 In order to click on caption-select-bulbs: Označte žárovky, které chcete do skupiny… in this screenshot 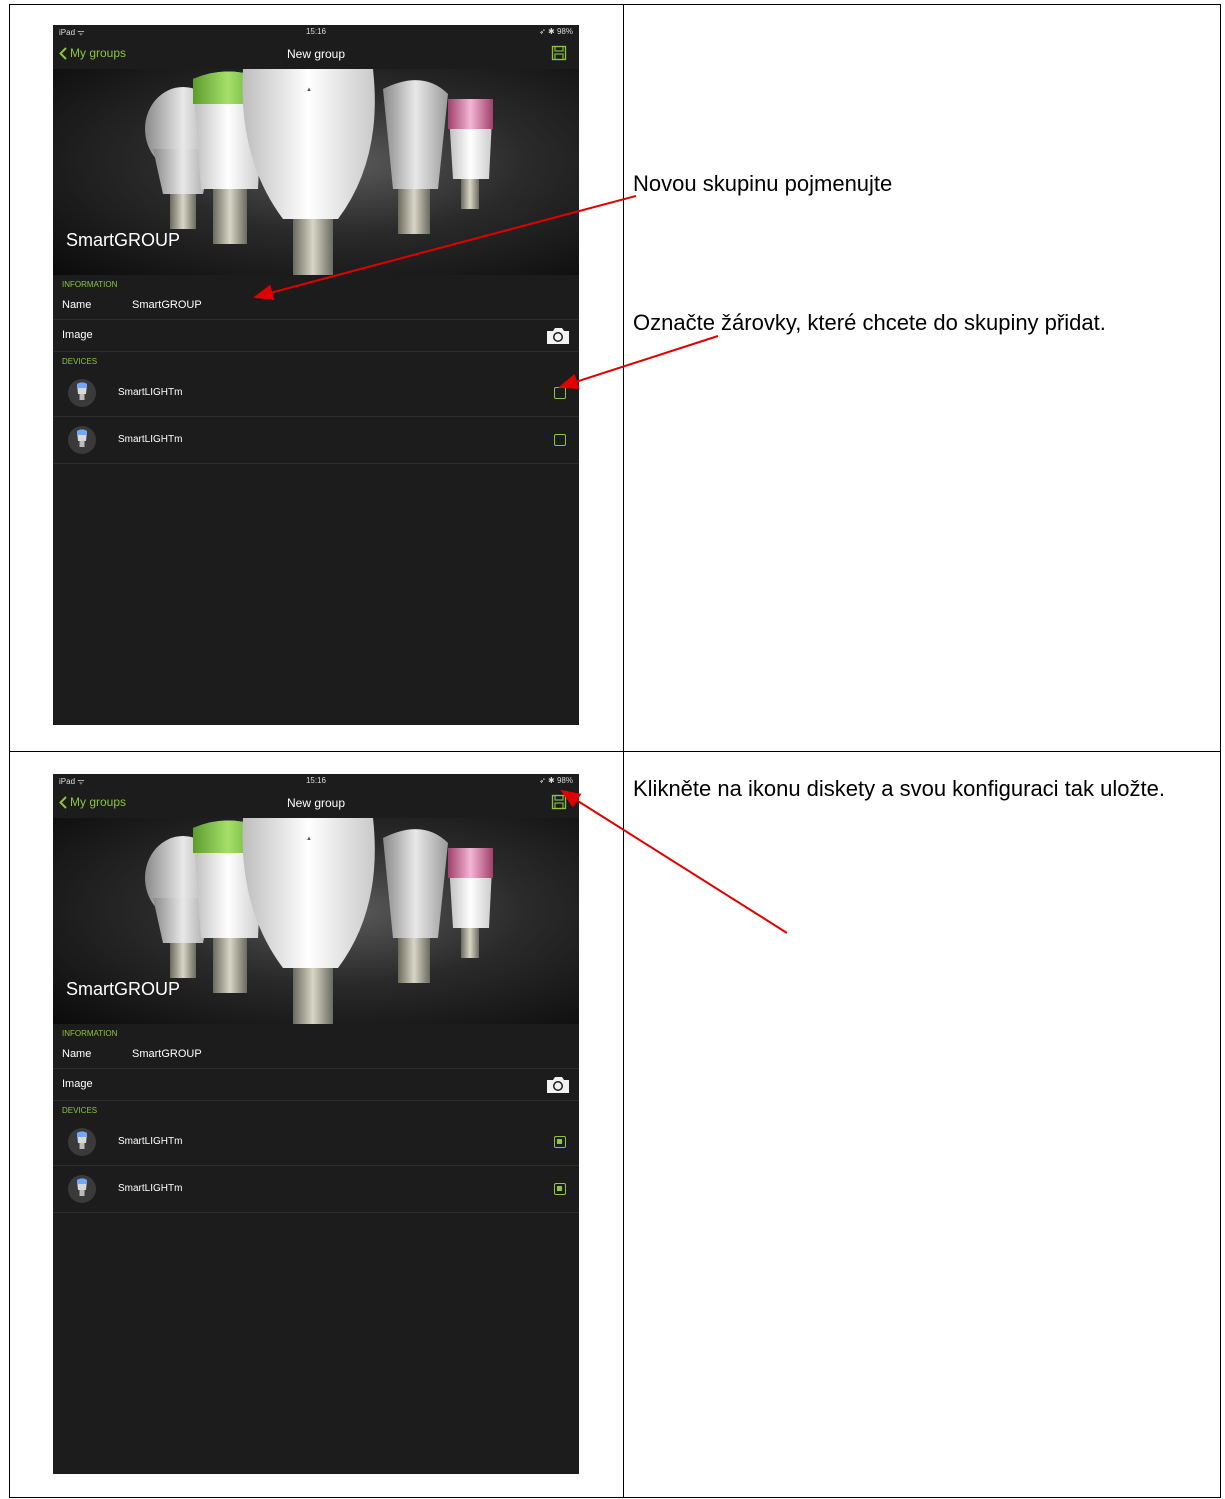, I will do `click(869, 322)`.